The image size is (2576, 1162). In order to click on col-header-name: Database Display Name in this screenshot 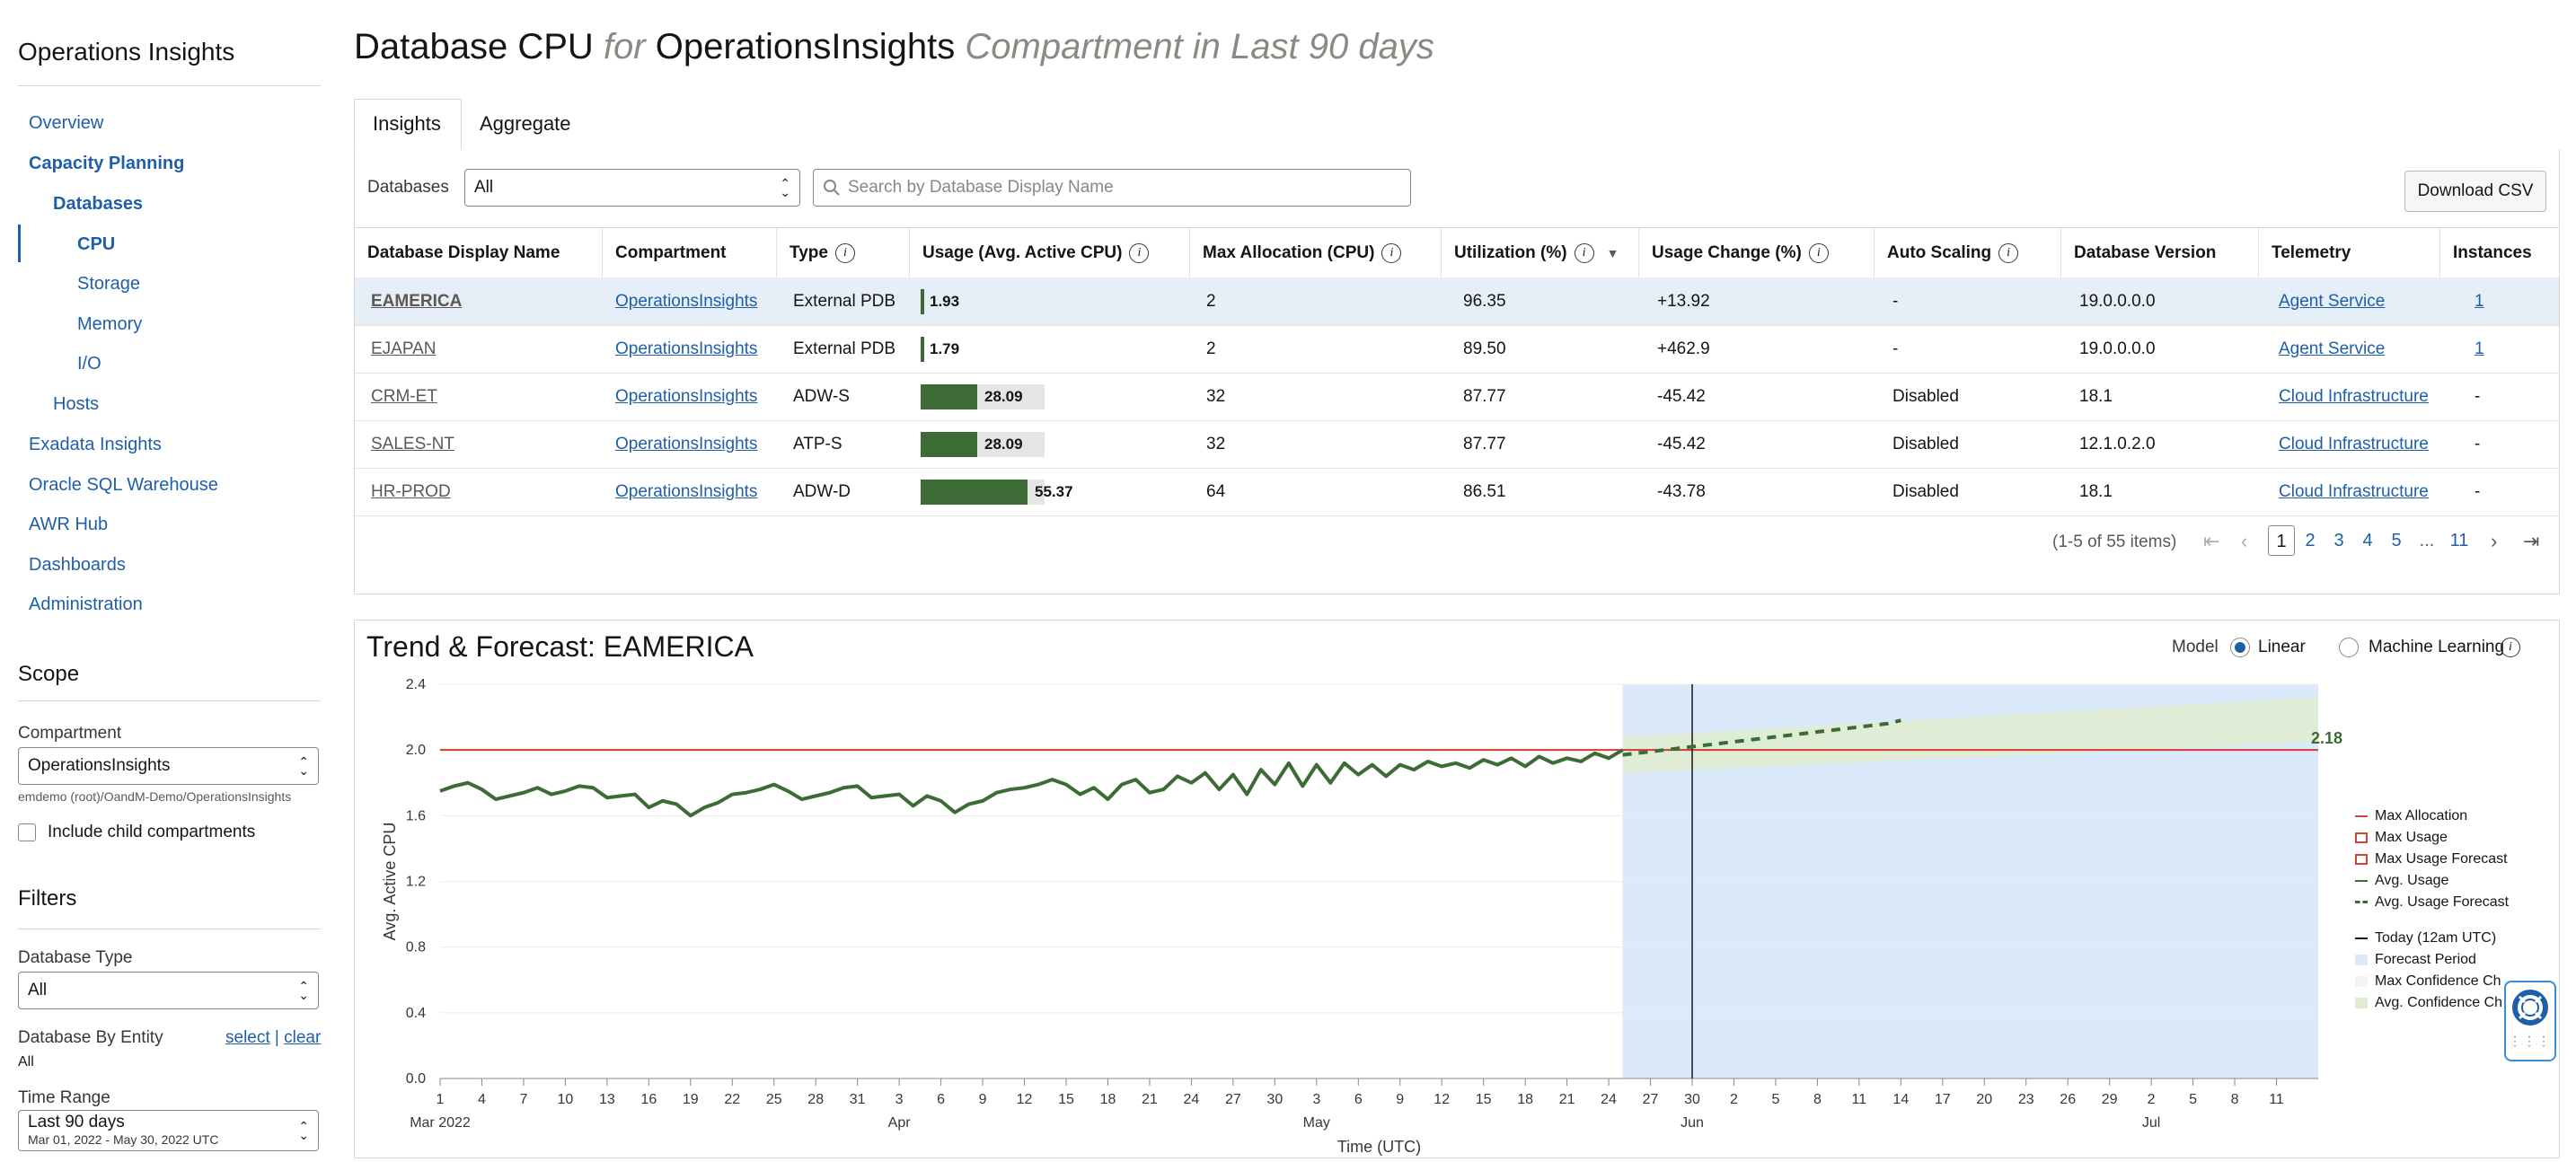, I will do `click(479, 253)`.